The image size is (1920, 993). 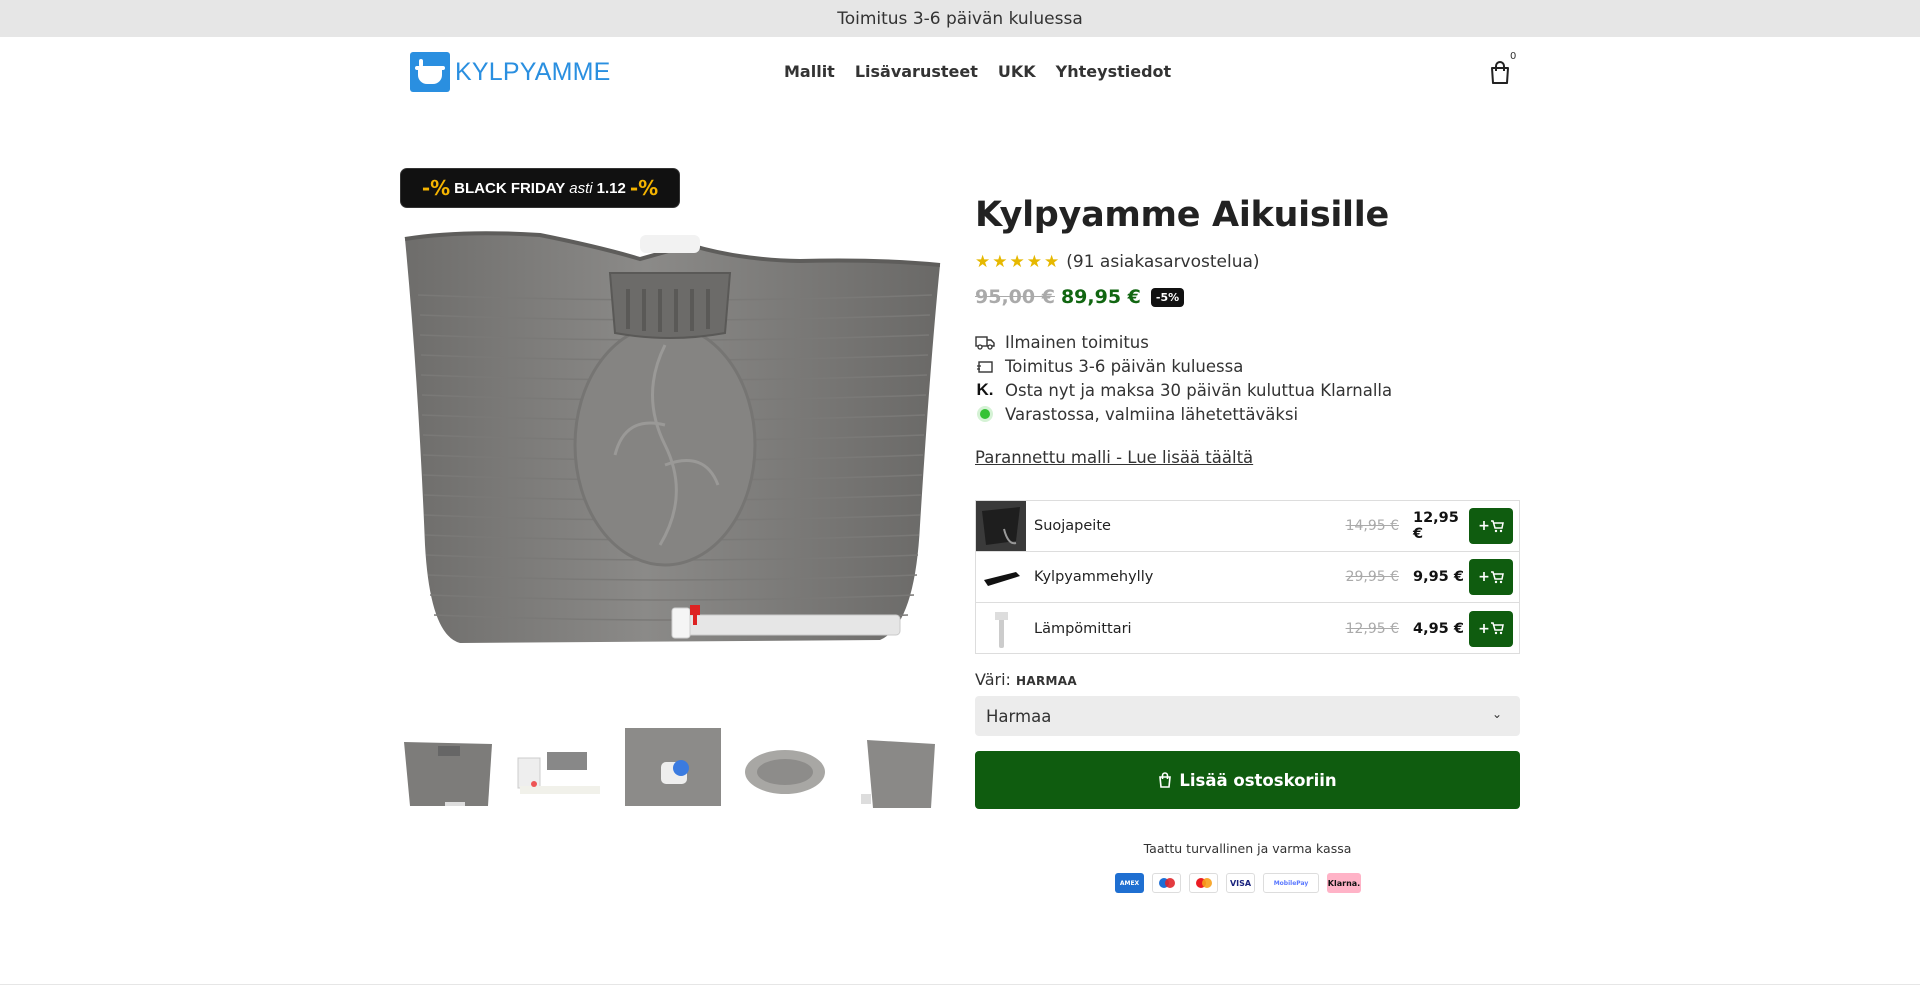 I want to click on badge-date: 1.12, so click(x=611, y=188).